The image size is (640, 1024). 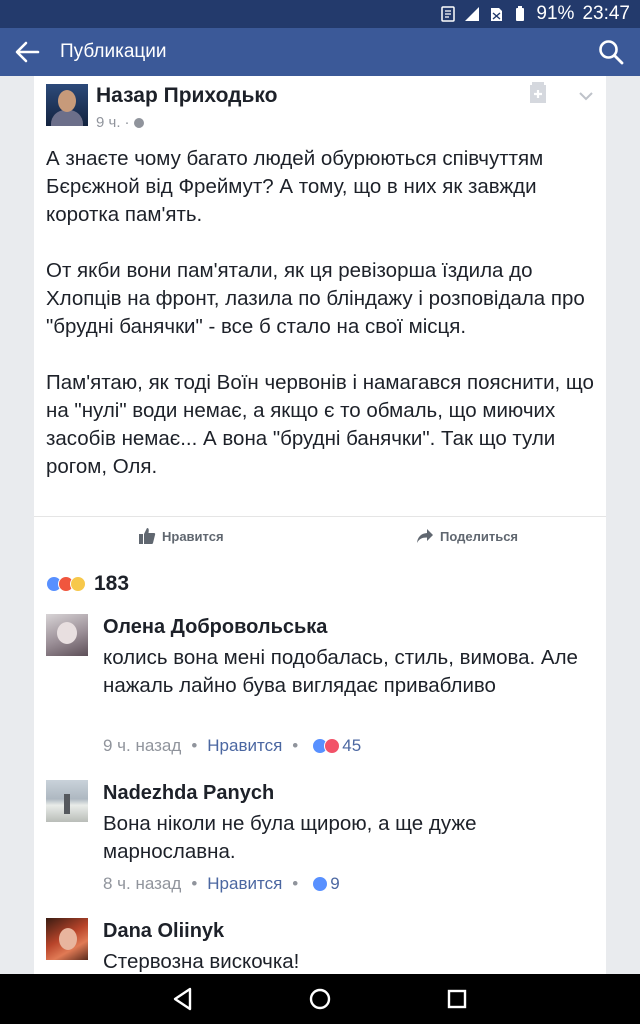 What do you see at coordinates (186, 96) in the screenshot?
I see `post-author: Назар Приходько` at bounding box center [186, 96].